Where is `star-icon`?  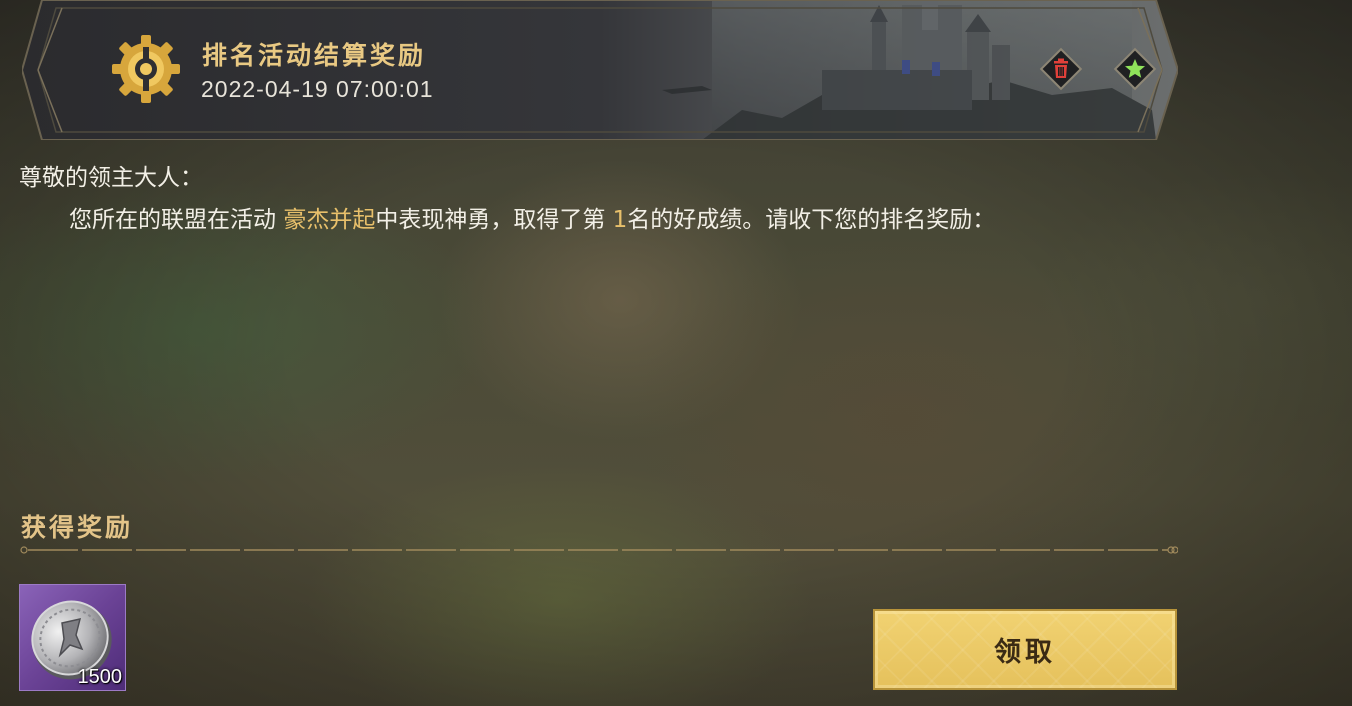
star-icon is located at coordinates (1135, 69).